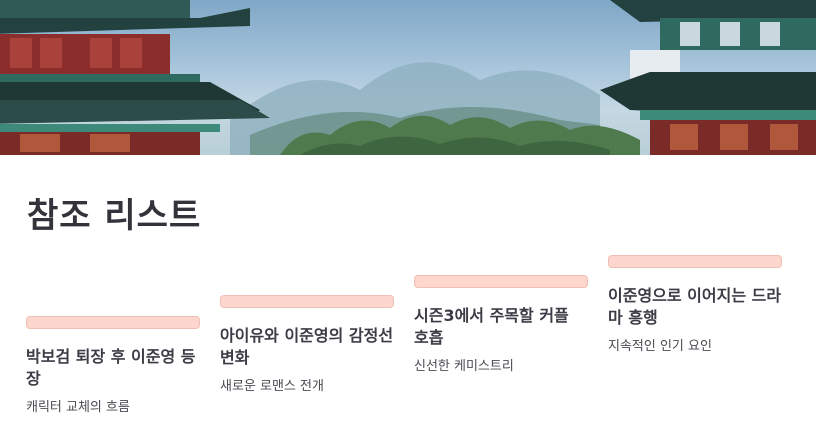  What do you see at coordinates (114, 216) in the screenshot?
I see `page-title: 참조 리스트` at bounding box center [114, 216].